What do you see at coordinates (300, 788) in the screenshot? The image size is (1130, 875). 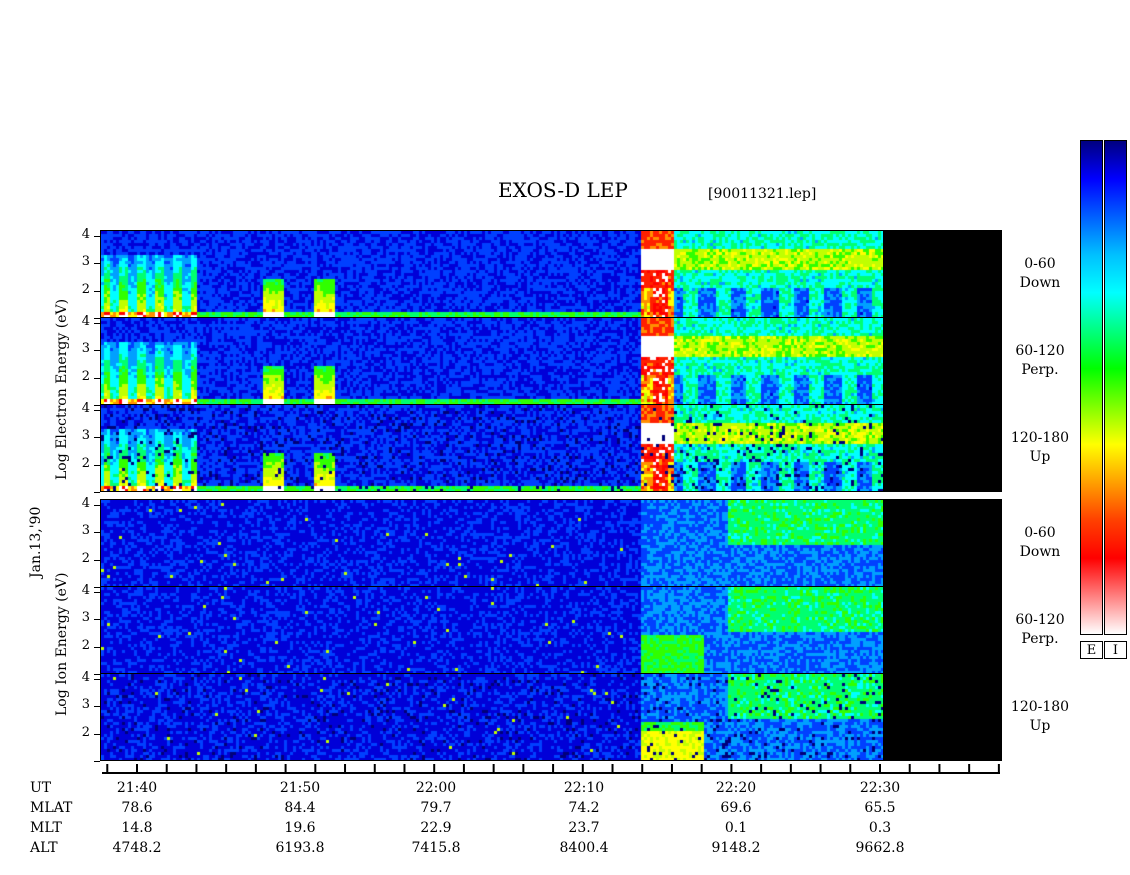 I see `time-tick-label: 21:50` at bounding box center [300, 788].